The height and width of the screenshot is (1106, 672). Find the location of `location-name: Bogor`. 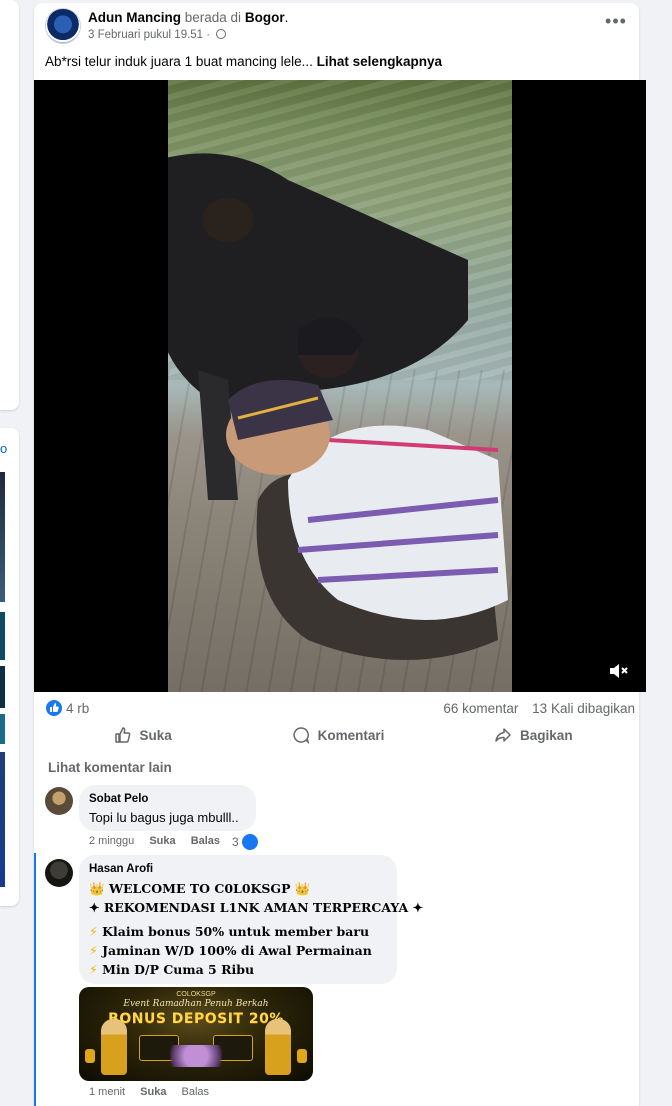

location-name: Bogor is located at coordinates (265, 17).